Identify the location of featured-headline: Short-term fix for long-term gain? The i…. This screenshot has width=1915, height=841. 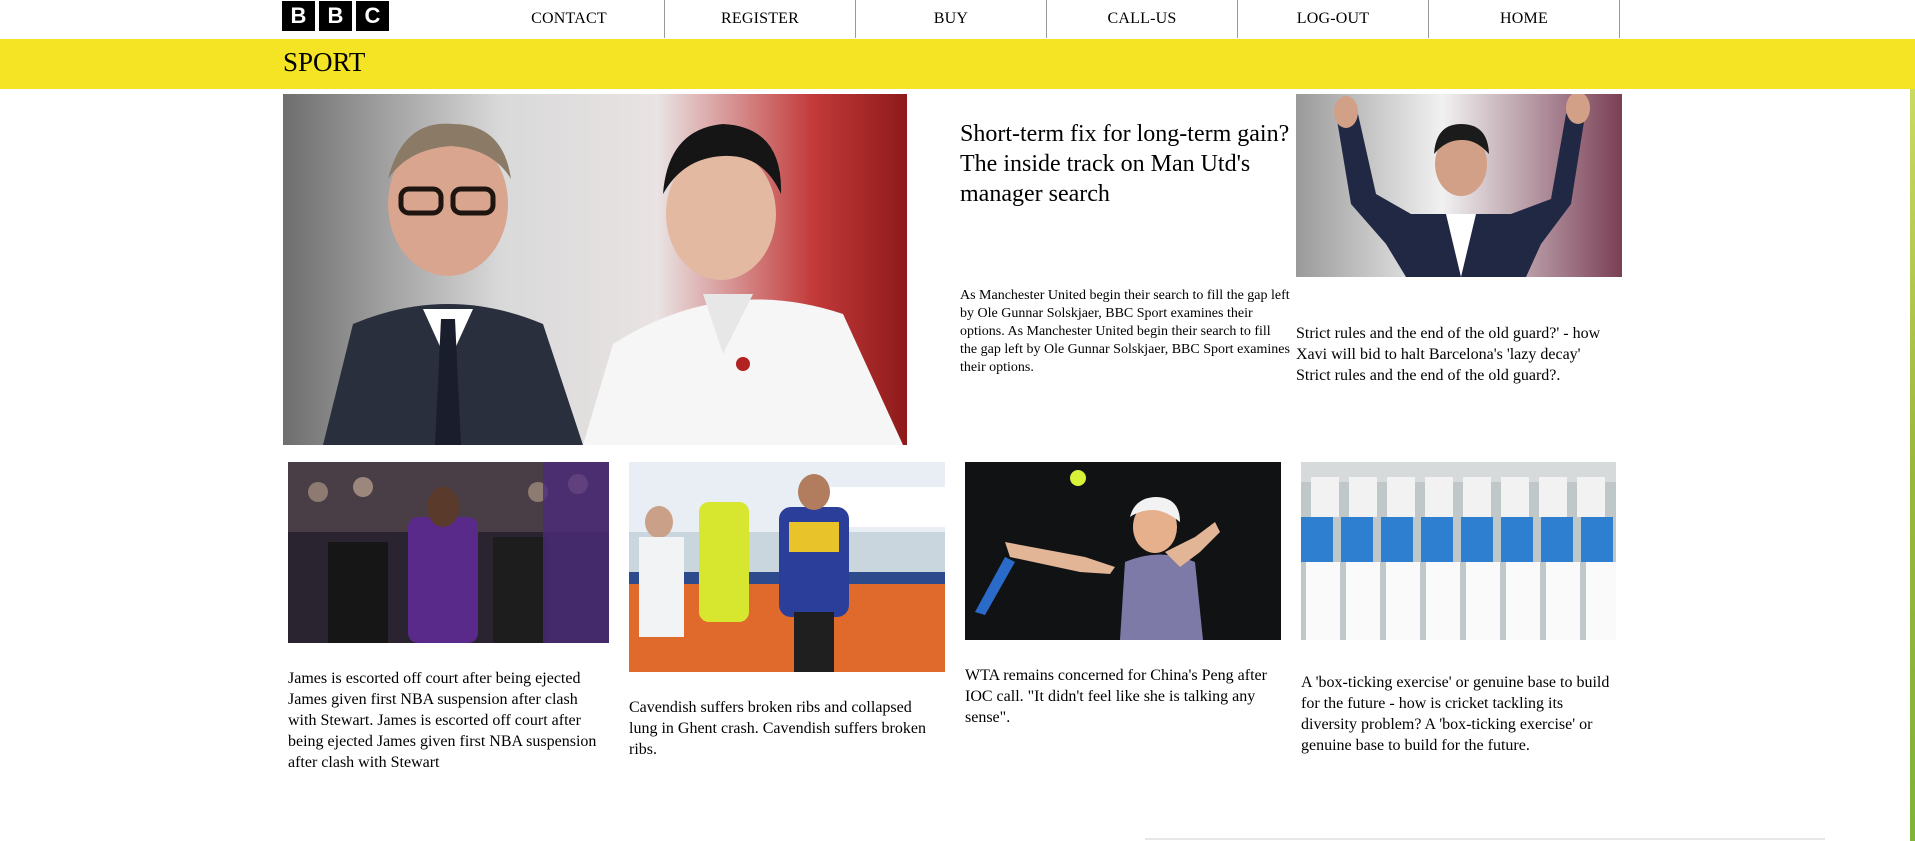
(1125, 164).